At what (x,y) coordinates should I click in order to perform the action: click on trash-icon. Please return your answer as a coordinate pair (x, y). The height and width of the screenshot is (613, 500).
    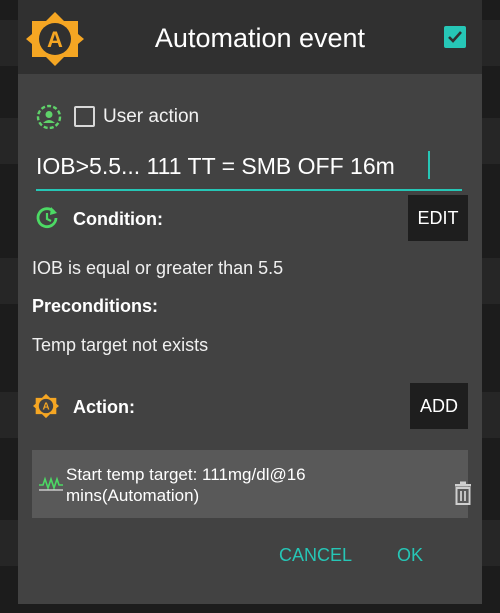
    Looking at the image, I should click on (463, 493).